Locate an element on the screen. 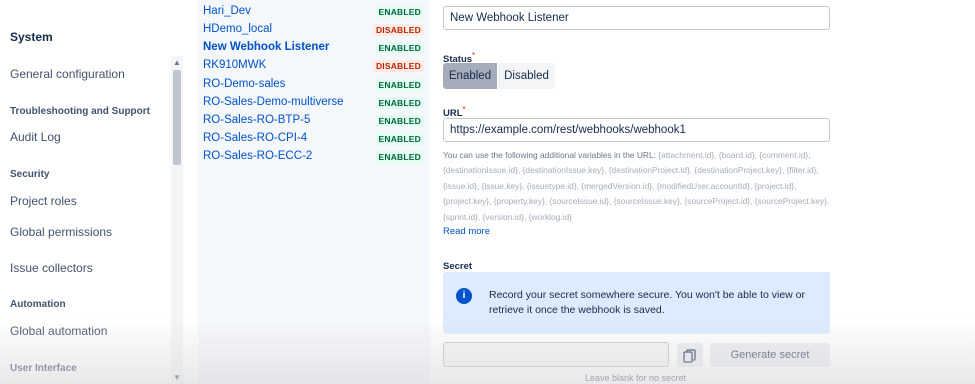 This screenshot has width=975, height=384. webhook-list-item: RO-Sales-RO-ECC-2 ENABLED is located at coordinates (314, 157).